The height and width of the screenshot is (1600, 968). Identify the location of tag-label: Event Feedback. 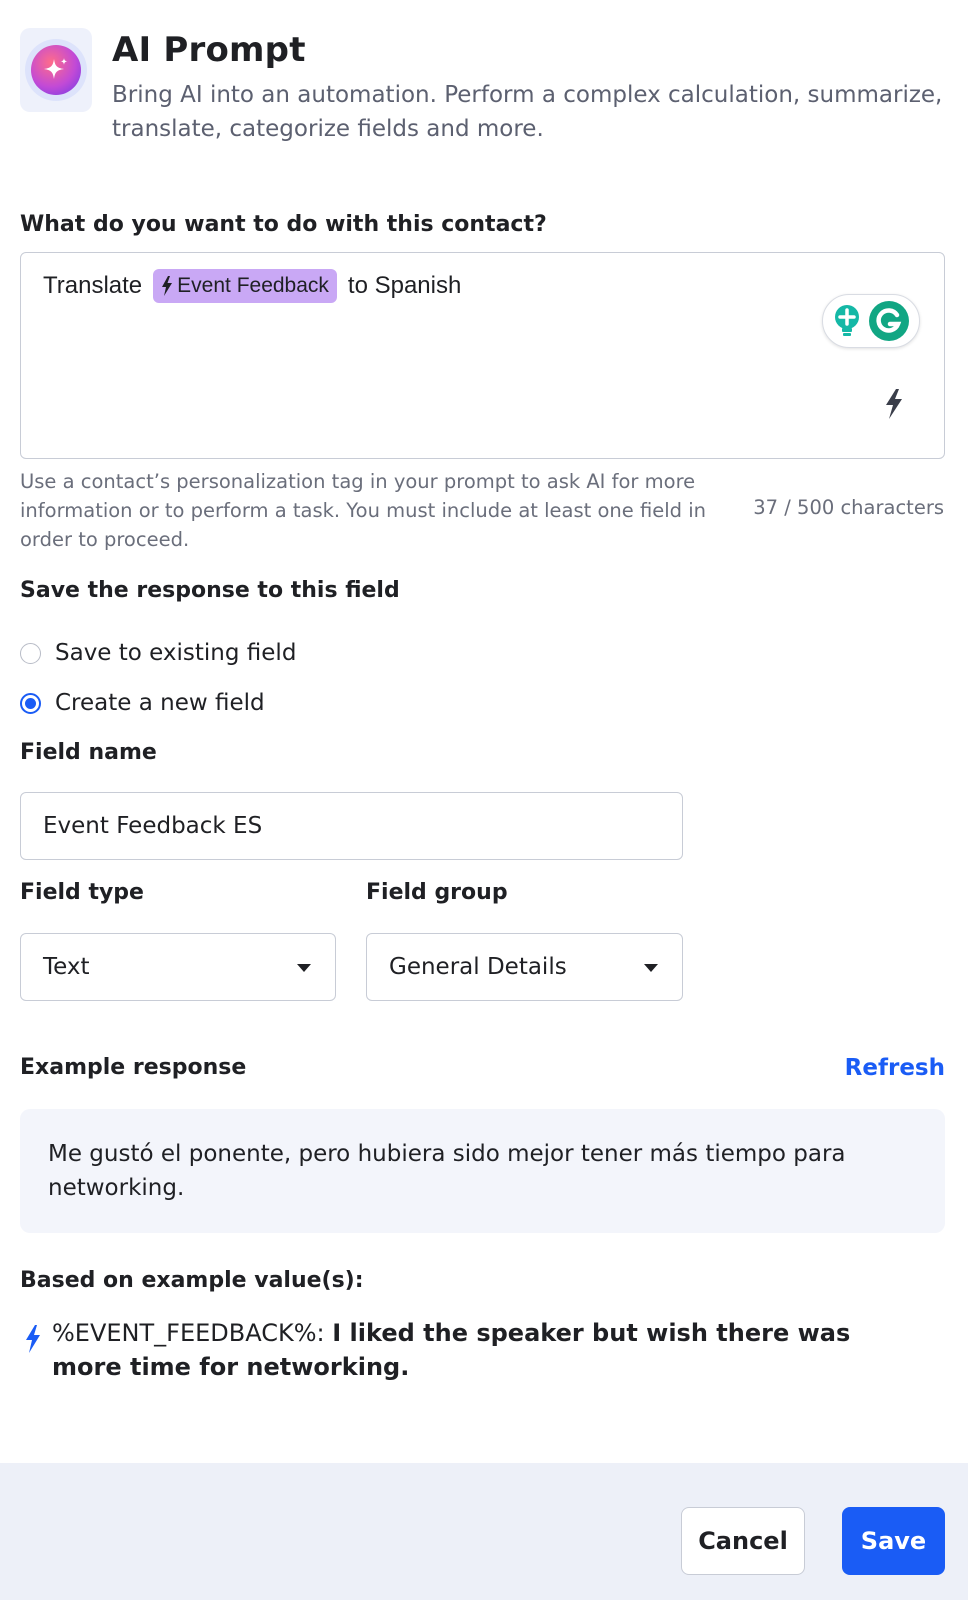
(253, 285).